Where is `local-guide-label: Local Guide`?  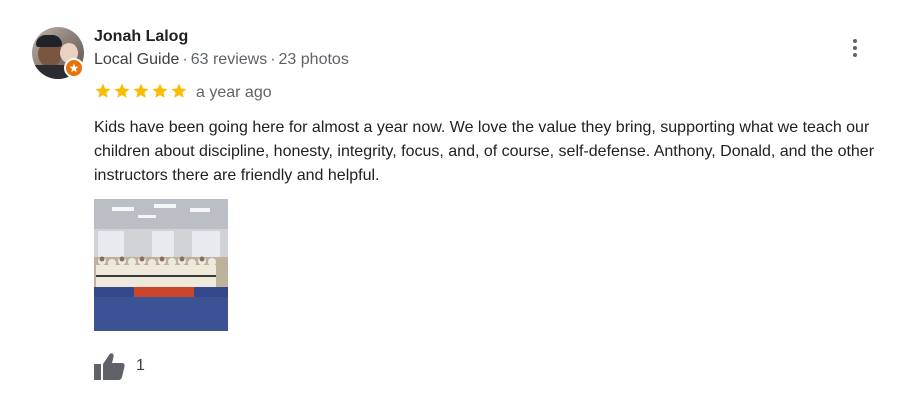 local-guide-label: Local Guide is located at coordinates (137, 59).